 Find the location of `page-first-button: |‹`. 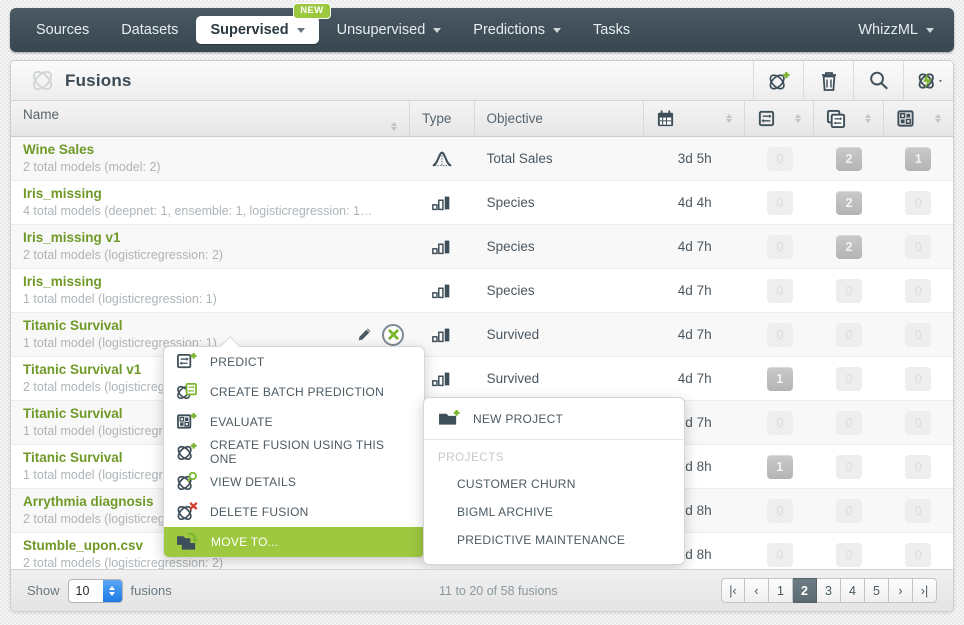

page-first-button: |‹ is located at coordinates (733, 590).